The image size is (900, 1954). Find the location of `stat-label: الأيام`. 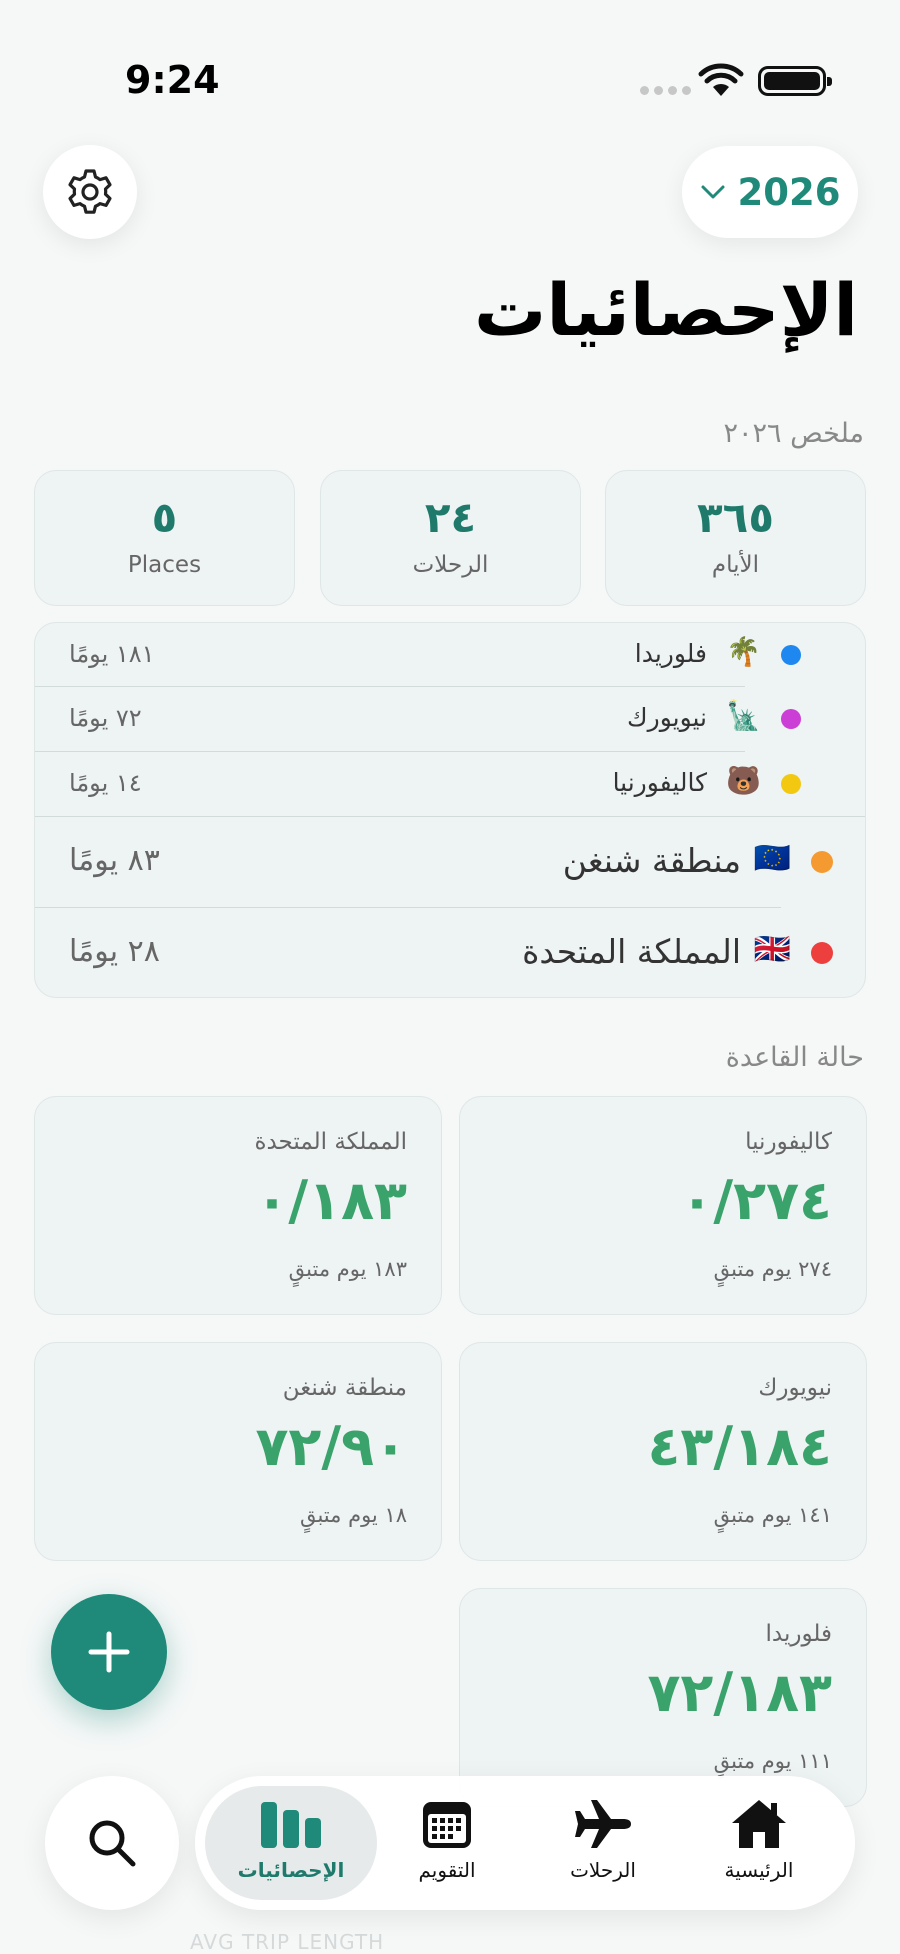

stat-label: الأيام is located at coordinates (735, 565).